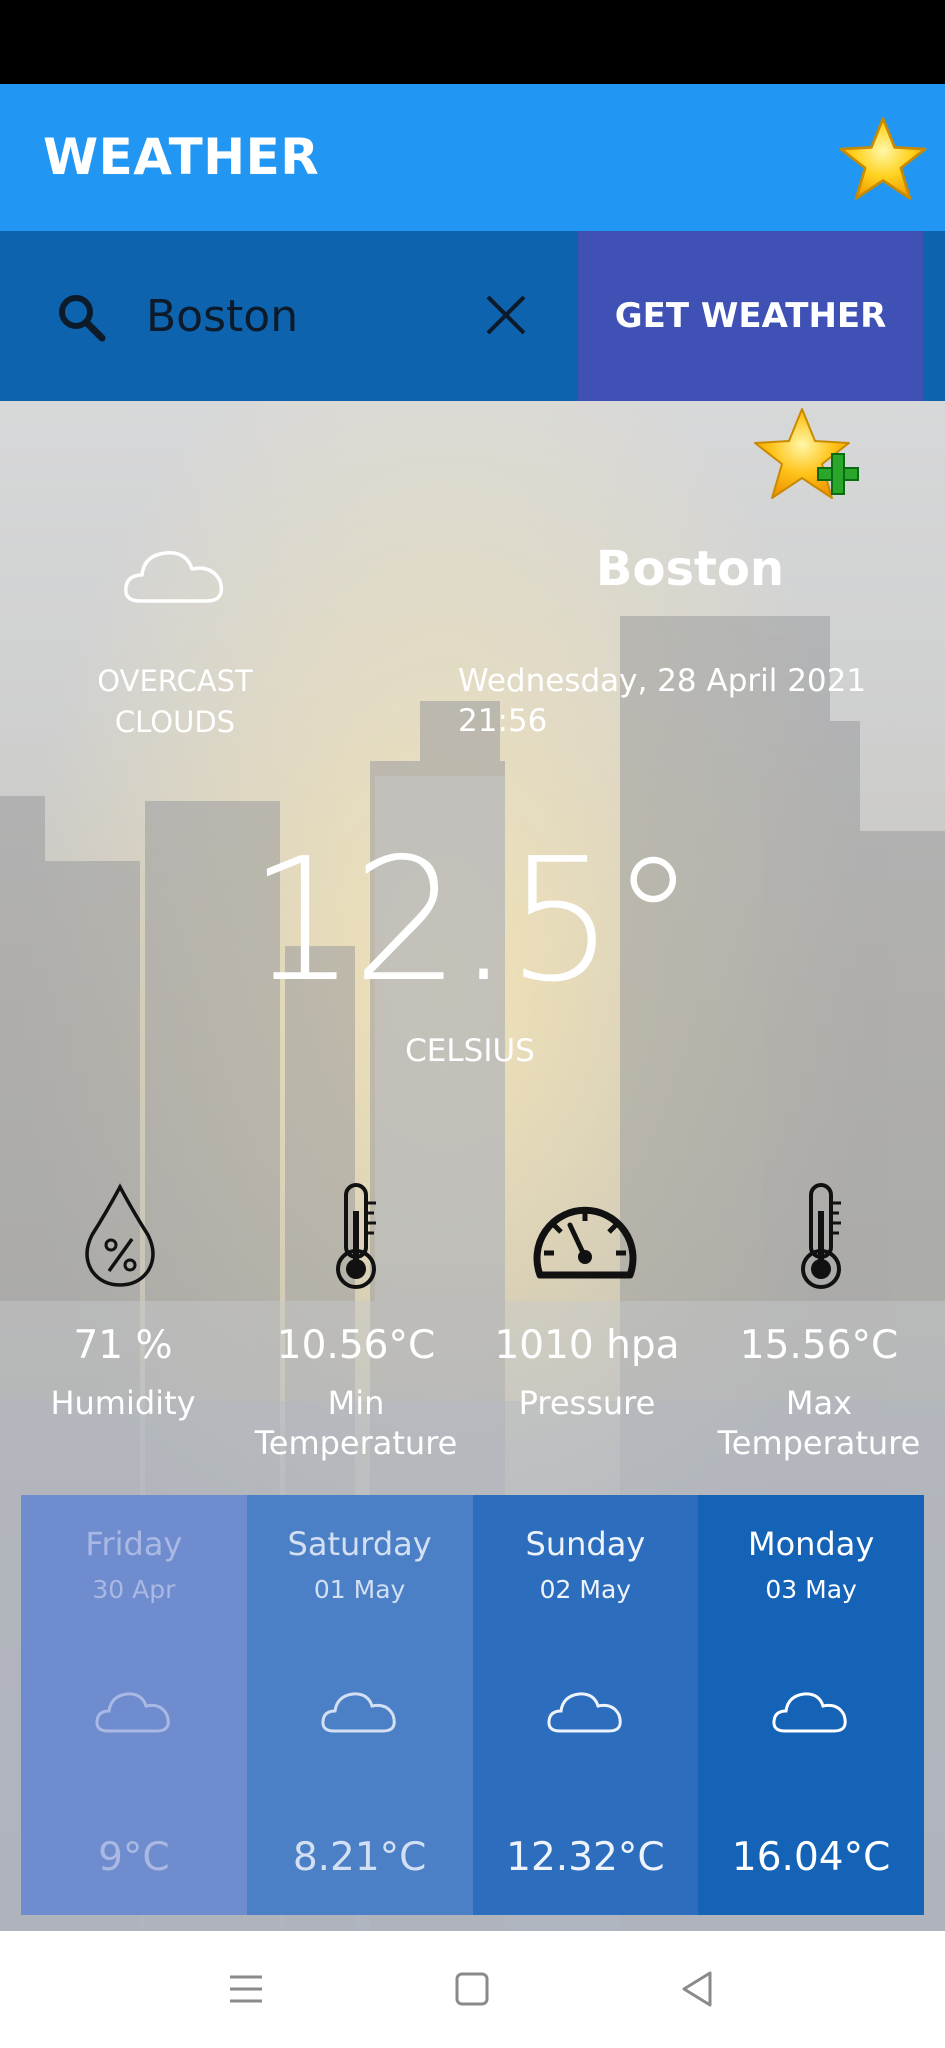 The image size is (945, 2048). Describe the element at coordinates (134, 1857) in the screenshot. I see `forecast-day-temp: 9°C` at that location.